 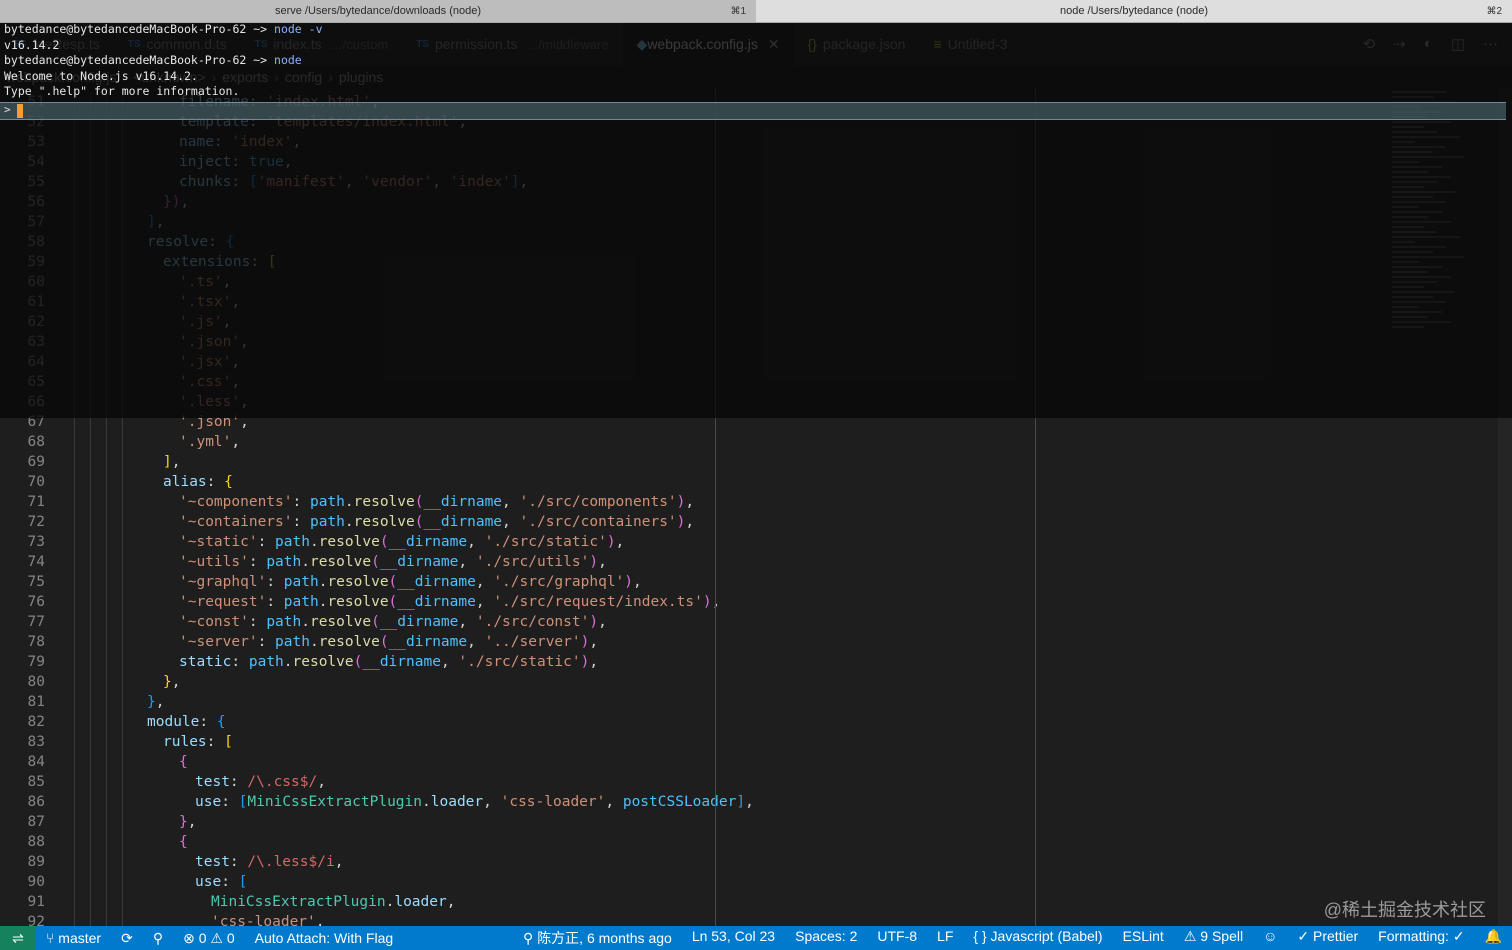 I want to click on problems-item: ⊗ 0 ⚠ 0, so click(x=209, y=938).